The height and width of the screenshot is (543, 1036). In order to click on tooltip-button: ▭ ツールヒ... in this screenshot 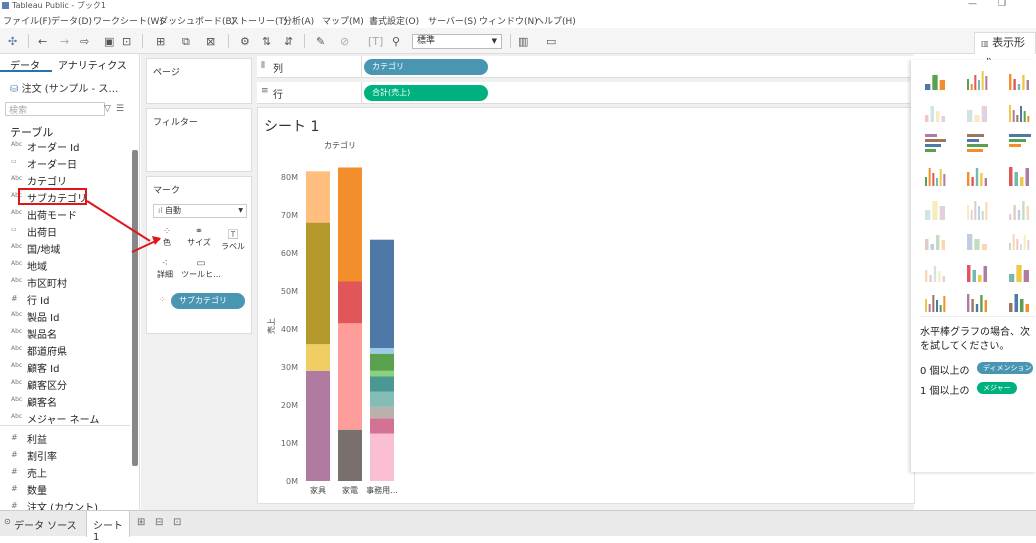, I will do `click(201, 271)`.